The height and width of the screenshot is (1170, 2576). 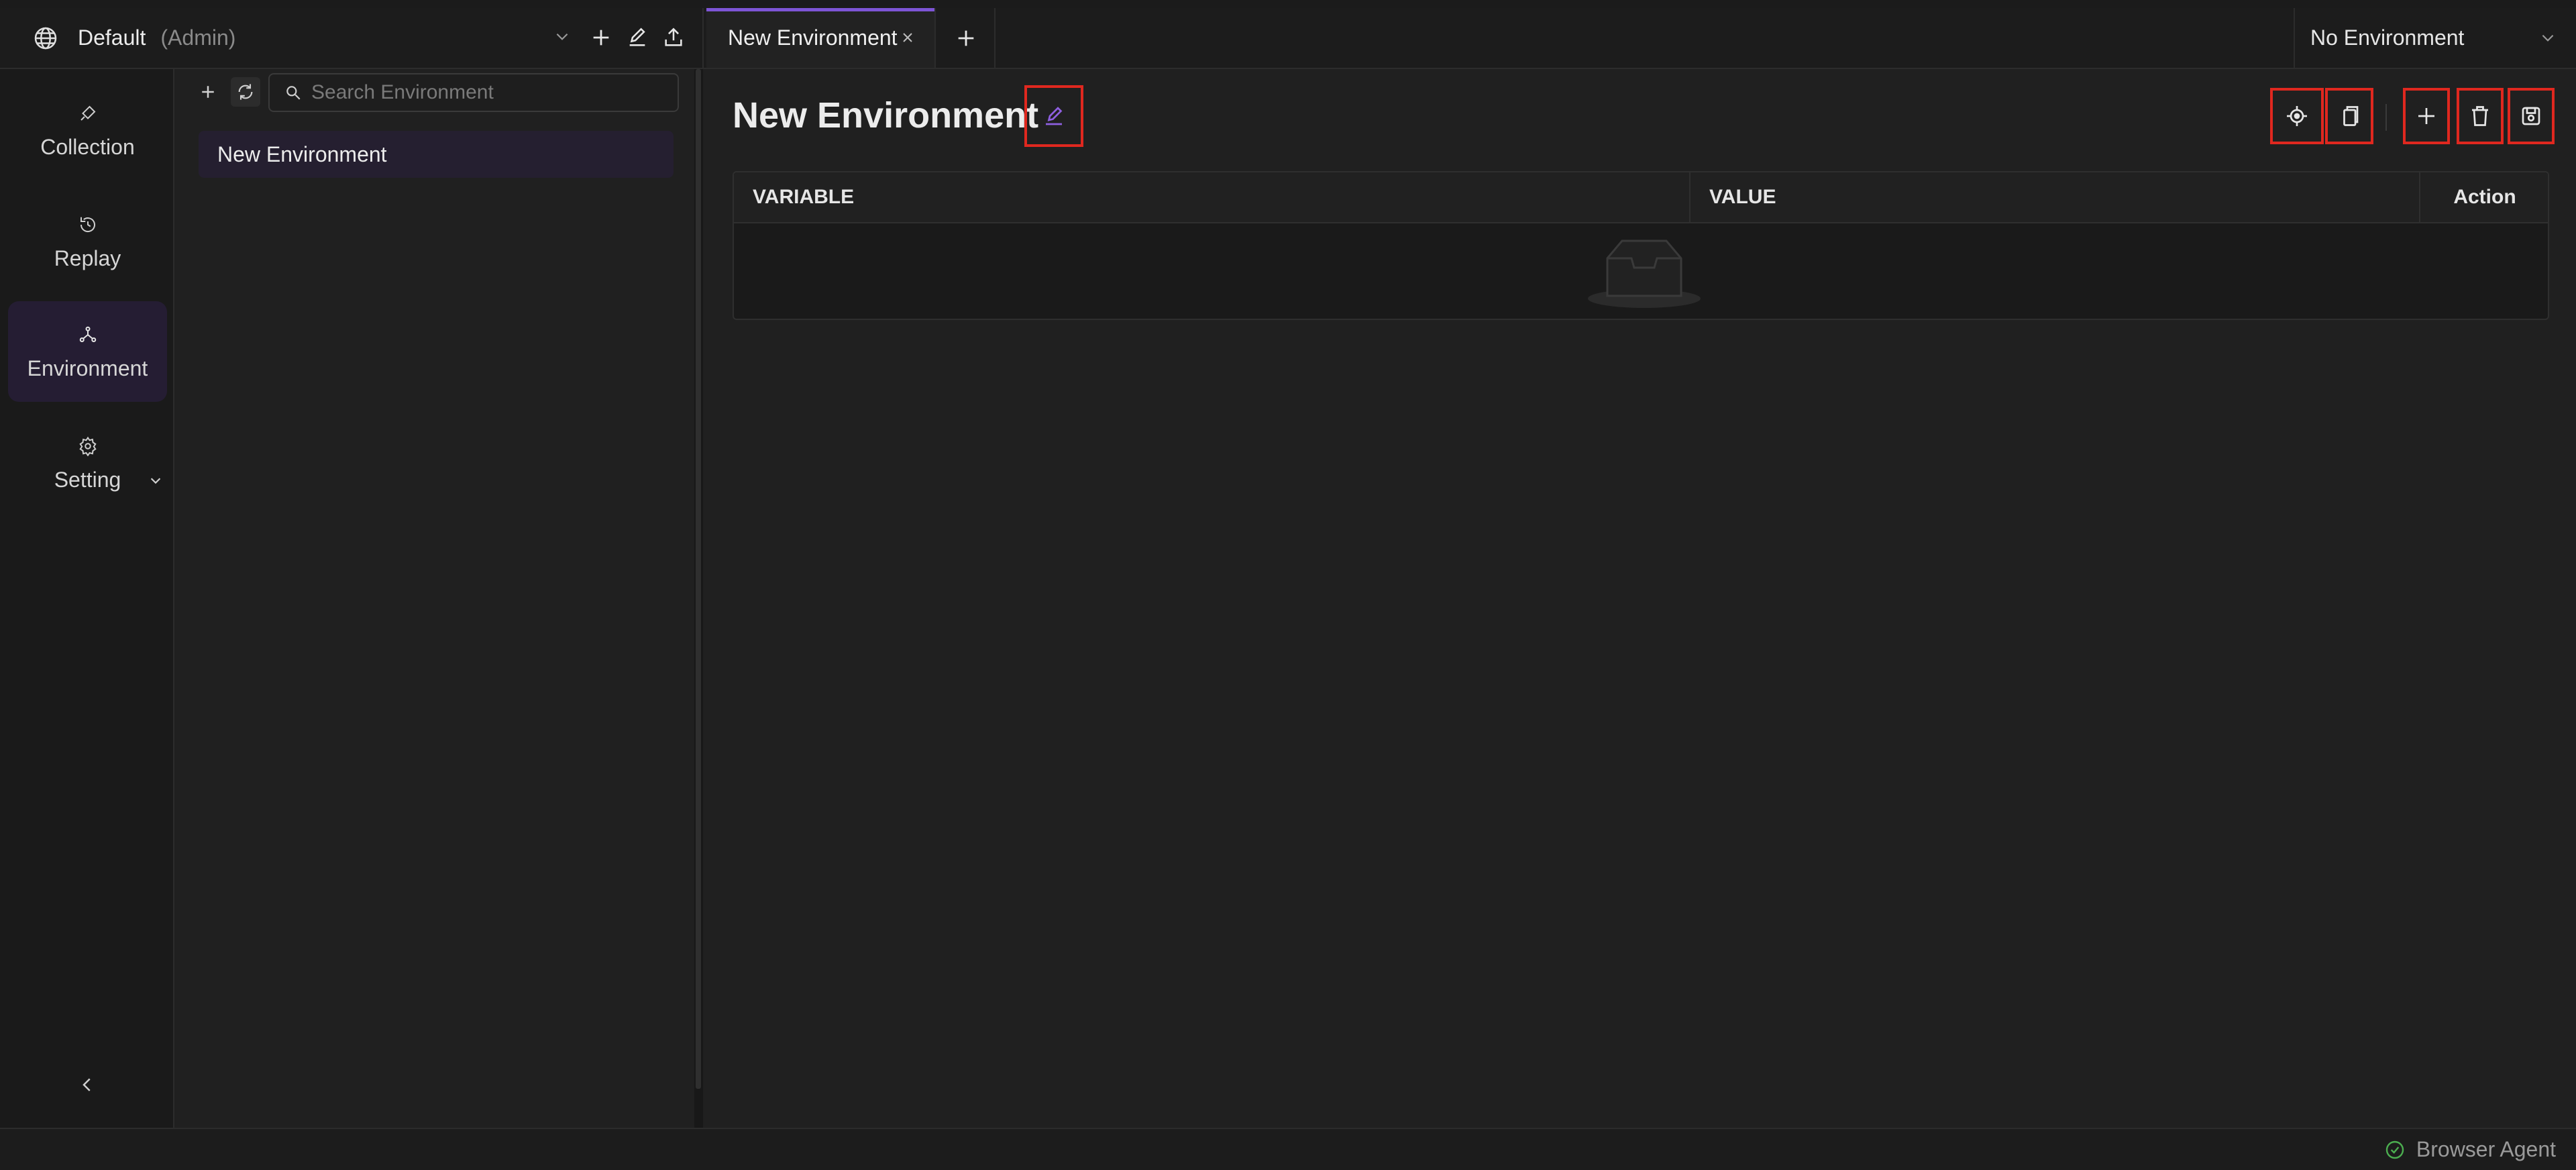 What do you see at coordinates (87, 258) in the screenshot?
I see `sidebar-item-label: Replay` at bounding box center [87, 258].